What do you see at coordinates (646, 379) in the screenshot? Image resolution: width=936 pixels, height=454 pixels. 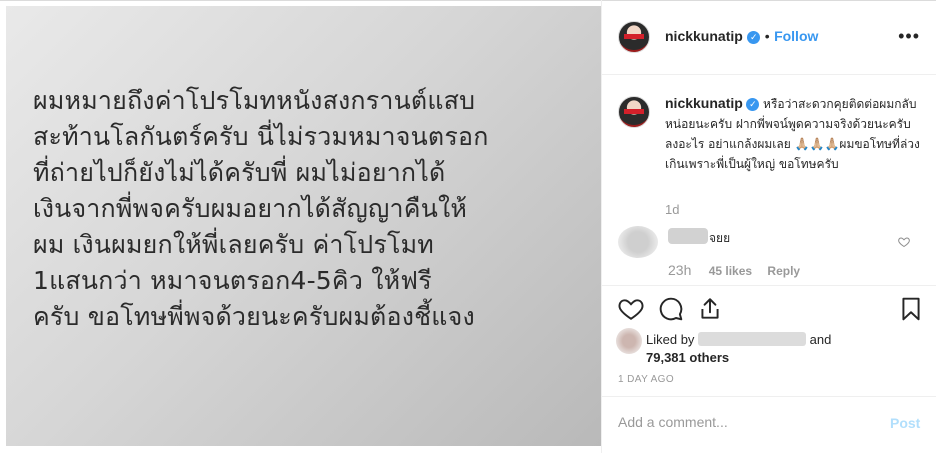 I see `post-timestamp: 1 DAY AGO` at bounding box center [646, 379].